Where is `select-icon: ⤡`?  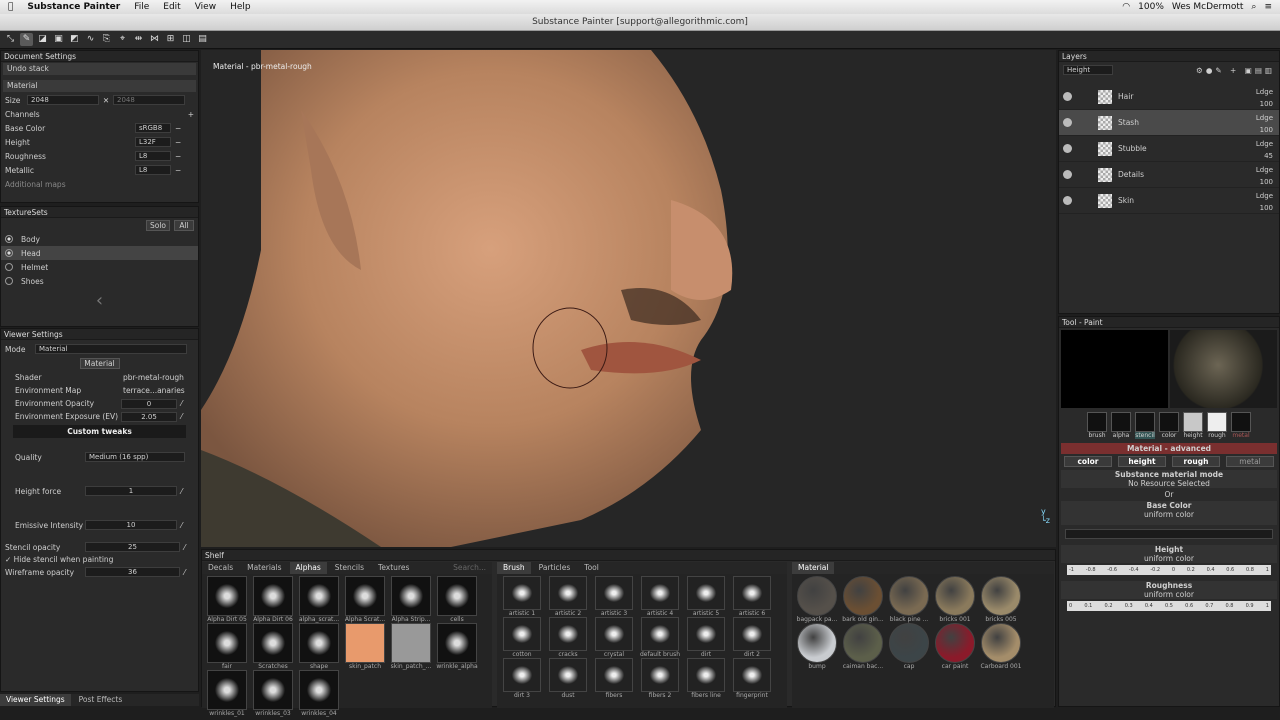
select-icon: ⤡ is located at coordinates (10, 39).